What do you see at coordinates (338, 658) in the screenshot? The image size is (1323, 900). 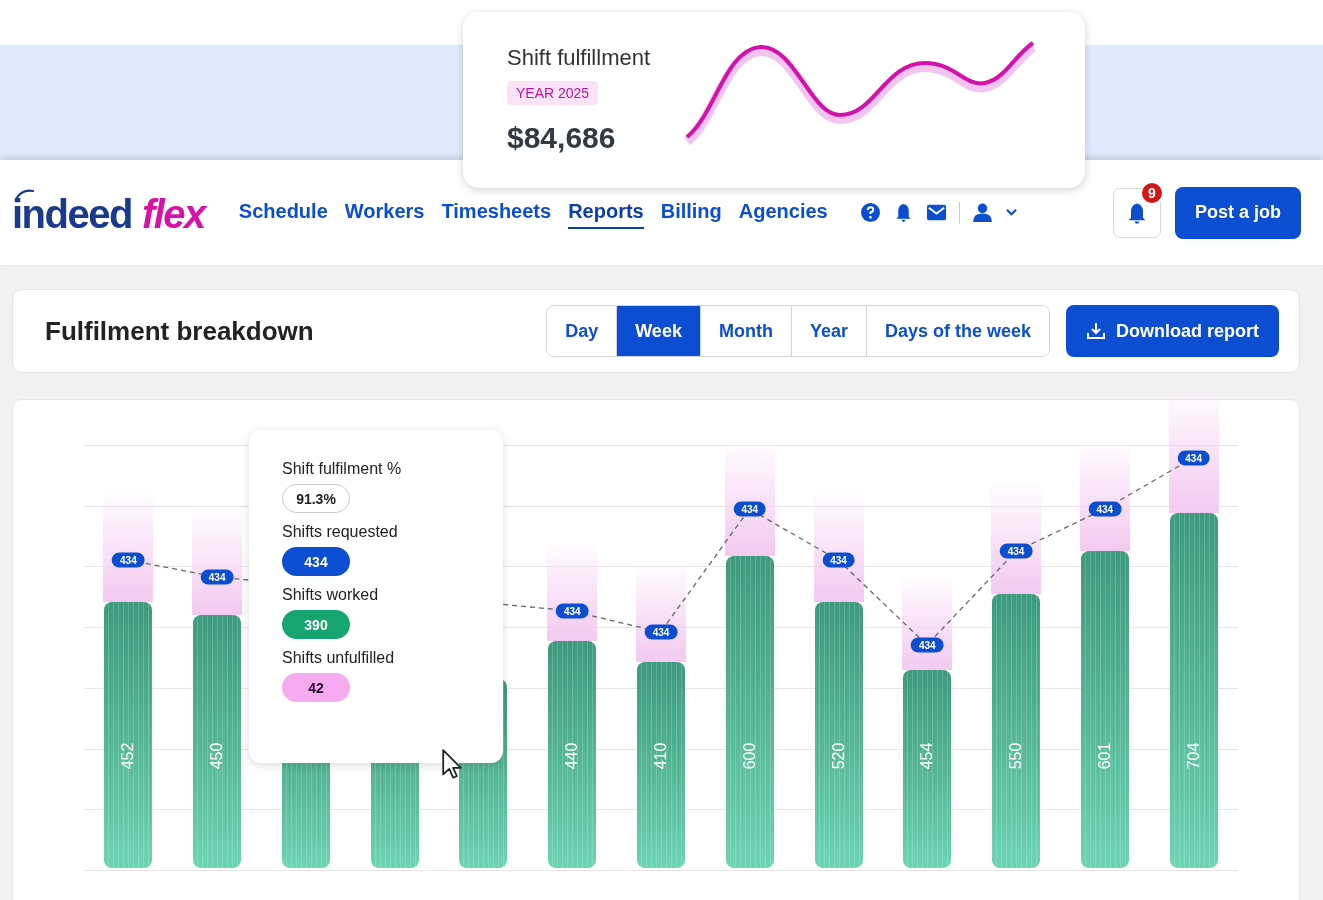 I see `tooltip-label: Shifts unfulfilled` at bounding box center [338, 658].